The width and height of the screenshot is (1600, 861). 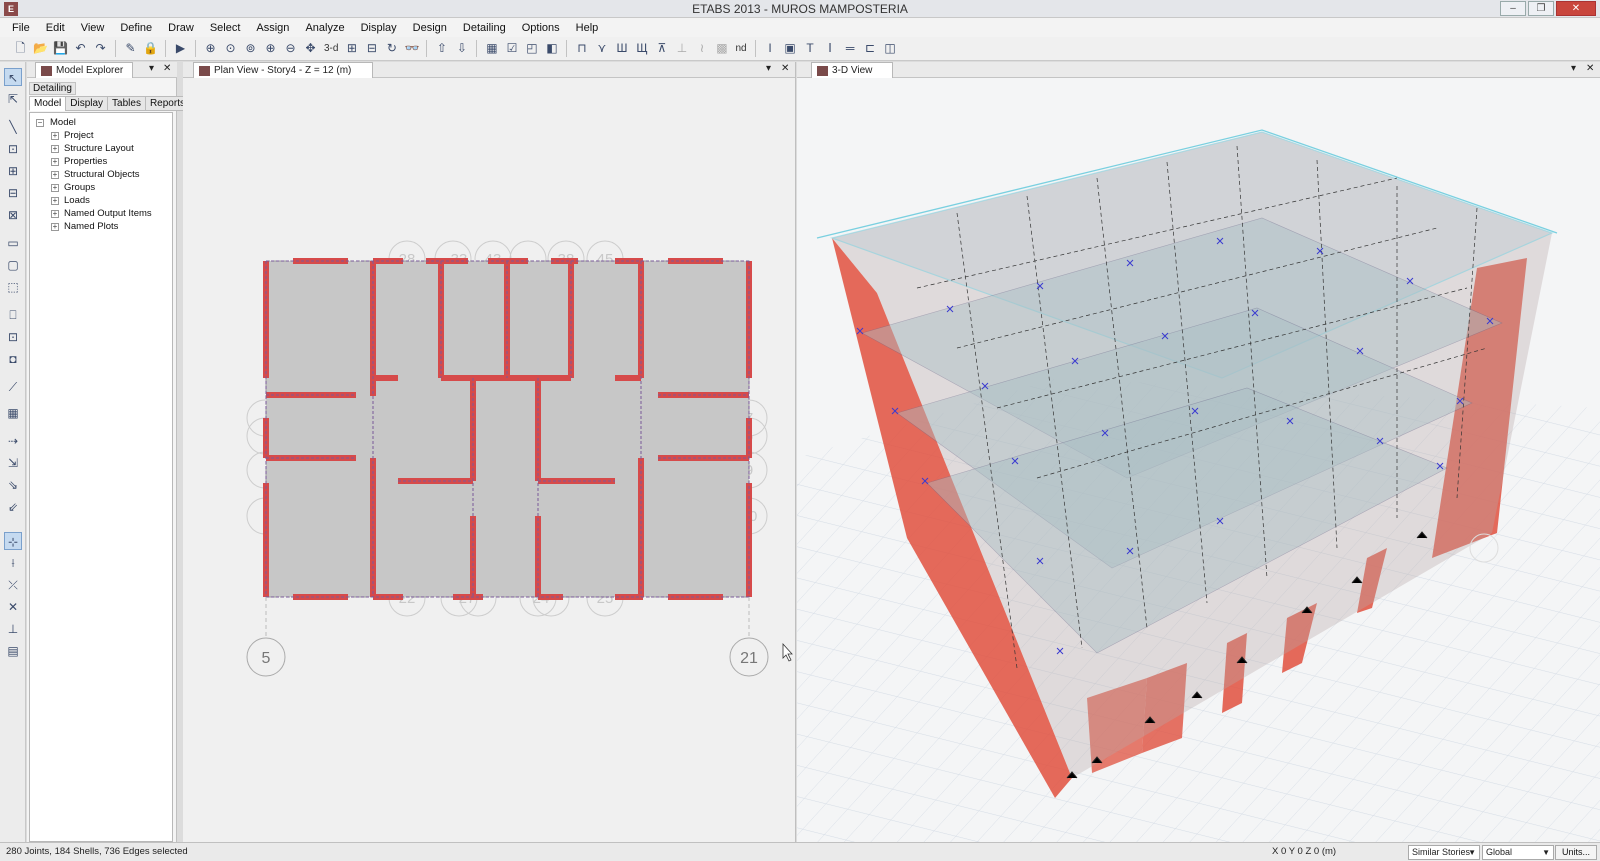 I want to click on new-model-icon: 🗋, so click(x=20, y=48).